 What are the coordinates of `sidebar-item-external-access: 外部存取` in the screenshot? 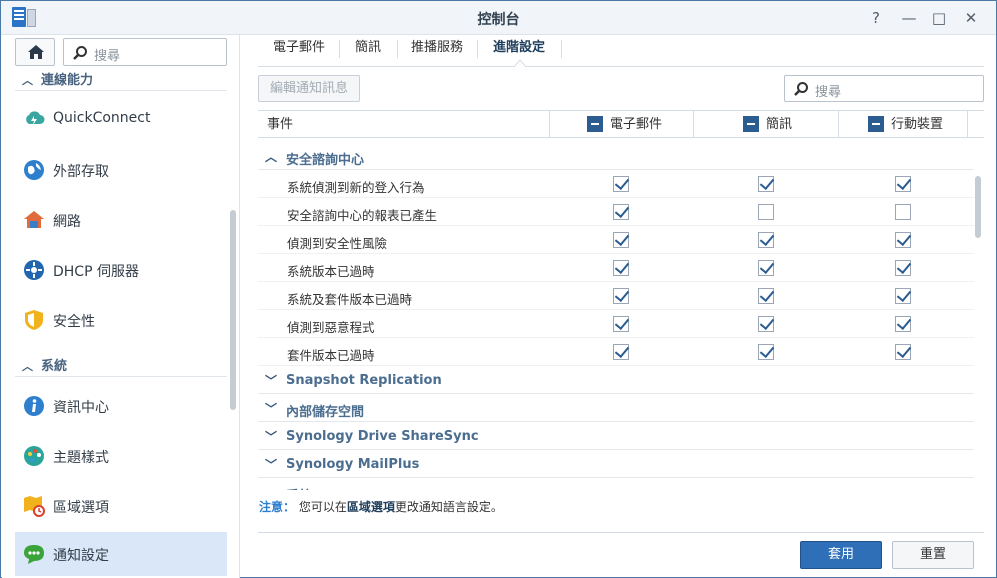 It's located at (121, 170).